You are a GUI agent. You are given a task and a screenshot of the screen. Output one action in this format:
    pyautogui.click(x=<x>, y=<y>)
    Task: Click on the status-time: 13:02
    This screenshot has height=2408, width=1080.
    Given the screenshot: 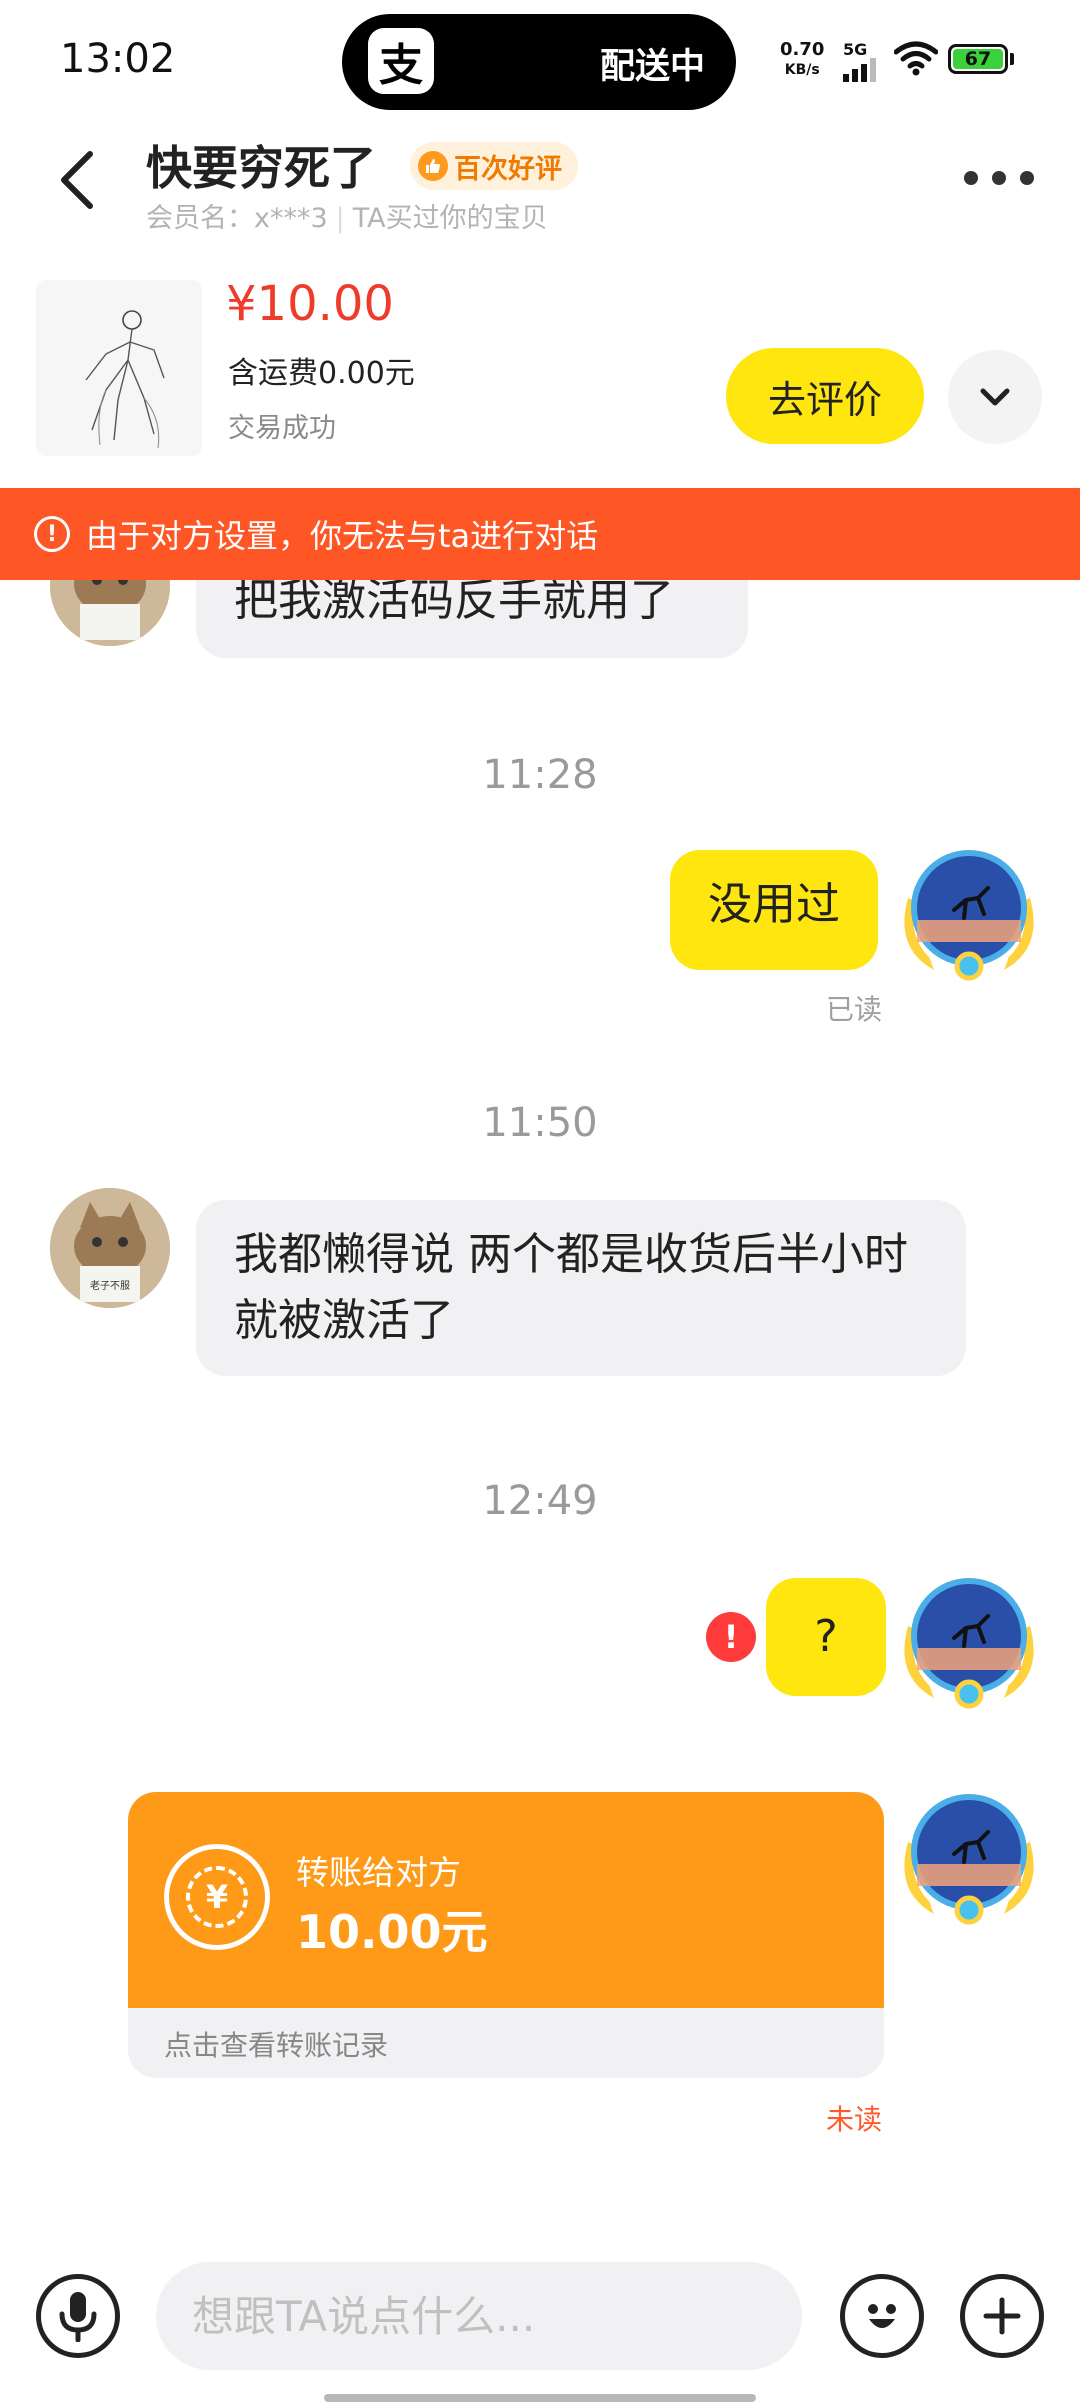 What is the action you would take?
    pyautogui.click(x=118, y=59)
    